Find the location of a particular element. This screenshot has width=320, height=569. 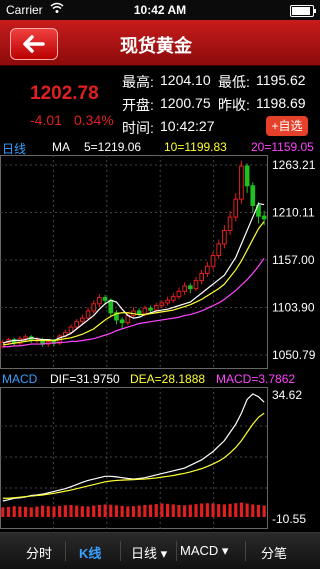

low-label: 最低: is located at coordinates (234, 82).